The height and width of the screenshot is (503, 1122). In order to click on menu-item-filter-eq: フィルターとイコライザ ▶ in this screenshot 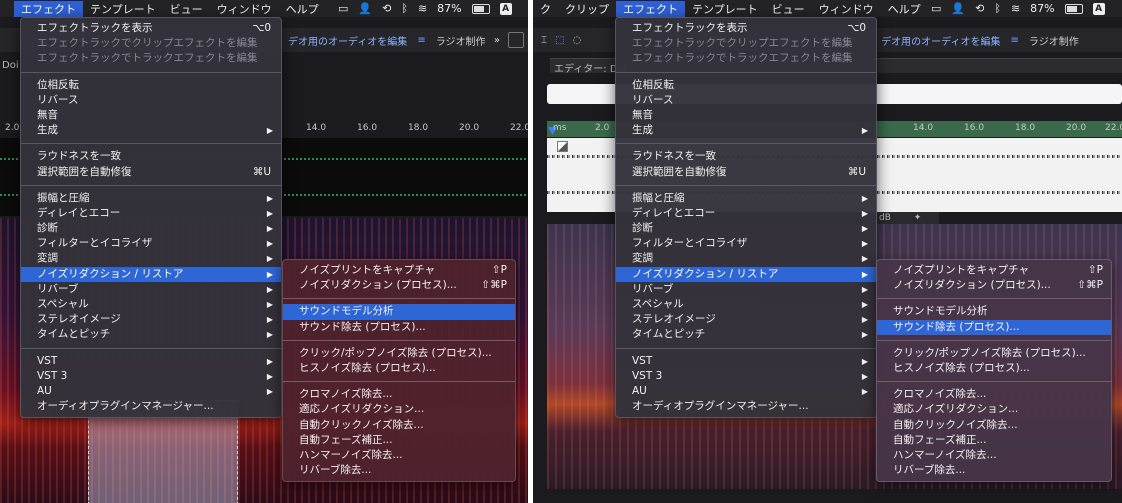, I will do `click(746, 243)`.